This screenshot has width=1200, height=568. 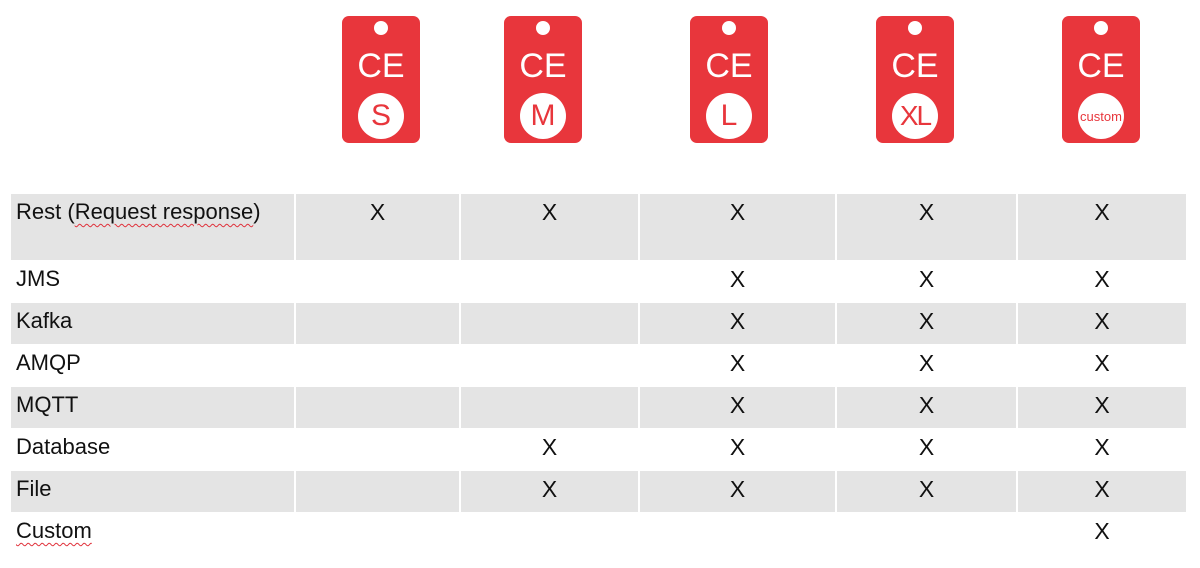 What do you see at coordinates (378, 227) in the screenshot?
I see `cell-s: X` at bounding box center [378, 227].